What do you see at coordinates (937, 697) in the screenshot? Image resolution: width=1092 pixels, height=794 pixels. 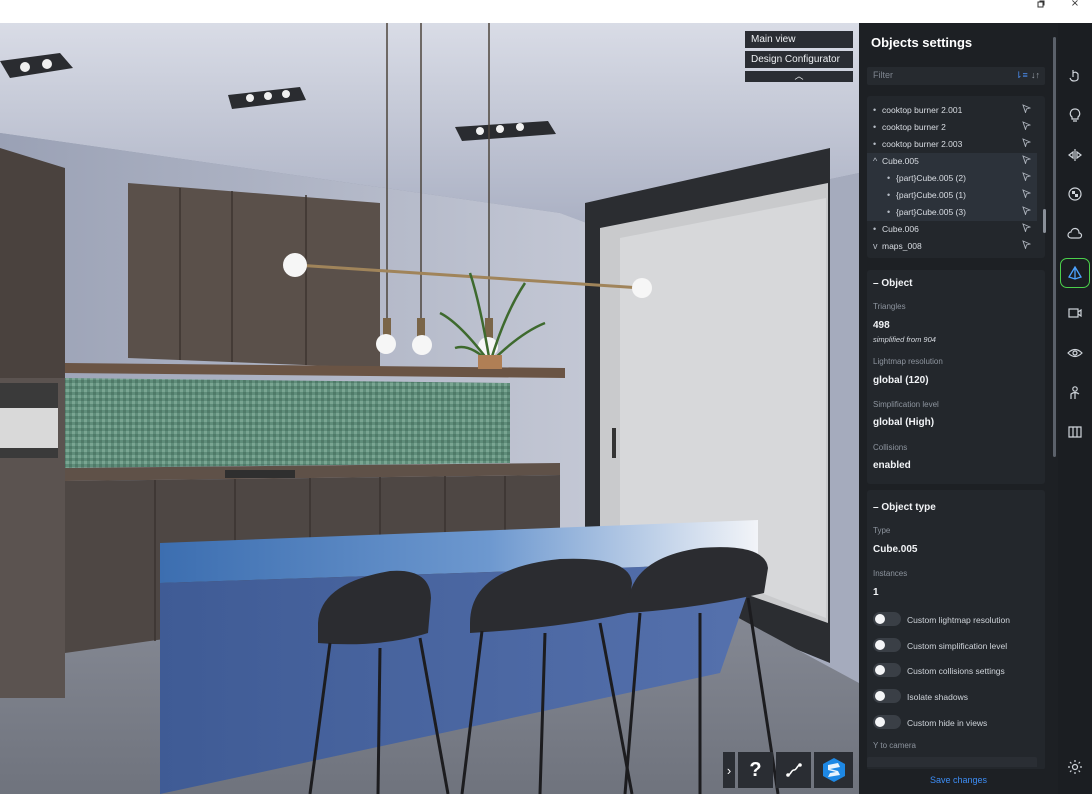 I see `toggle-label: Isolate shadows` at bounding box center [937, 697].